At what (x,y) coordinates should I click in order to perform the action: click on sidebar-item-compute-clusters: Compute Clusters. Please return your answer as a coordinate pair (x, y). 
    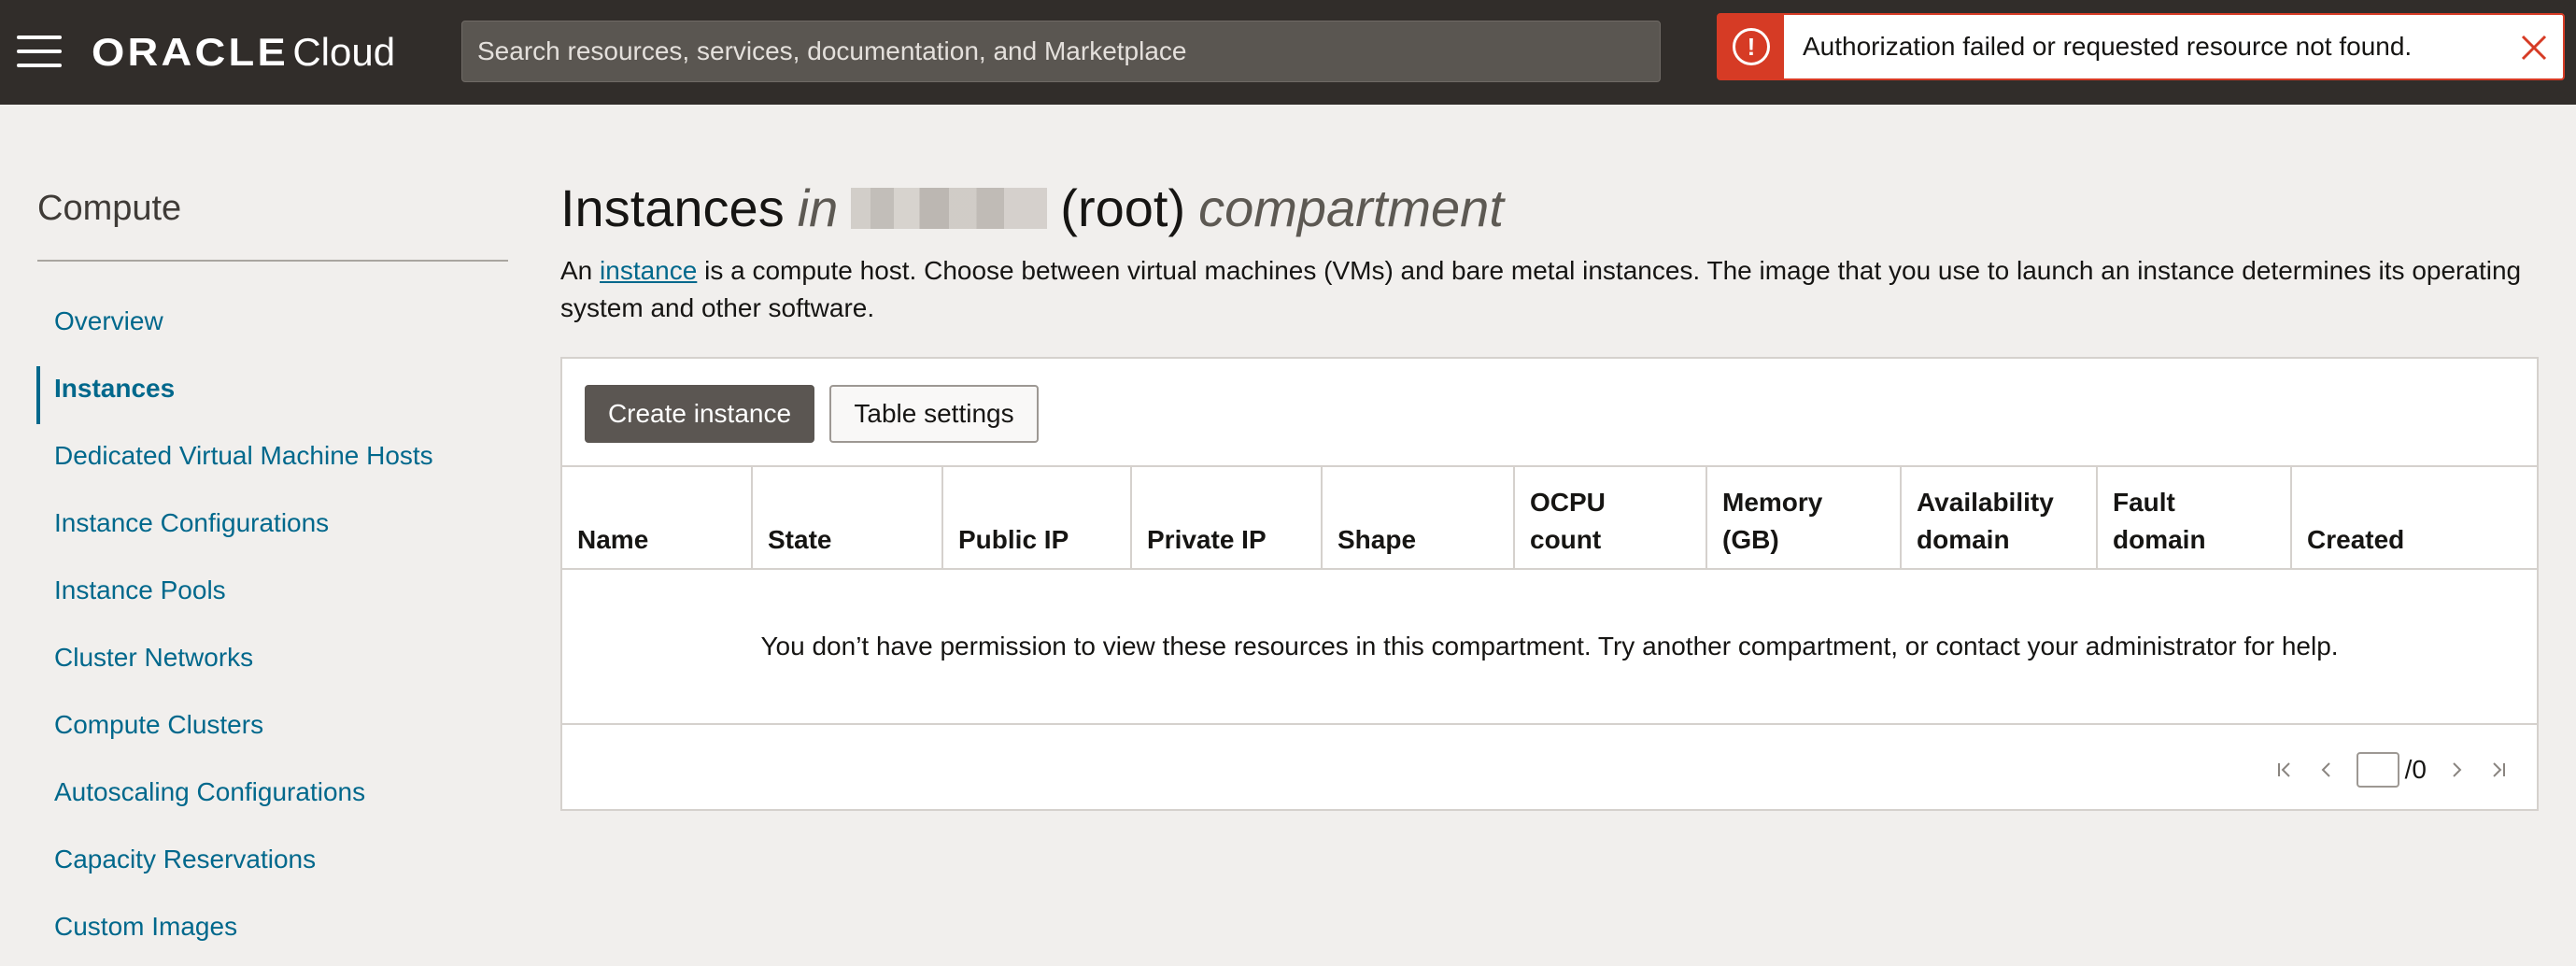
    Looking at the image, I should click on (158, 725).